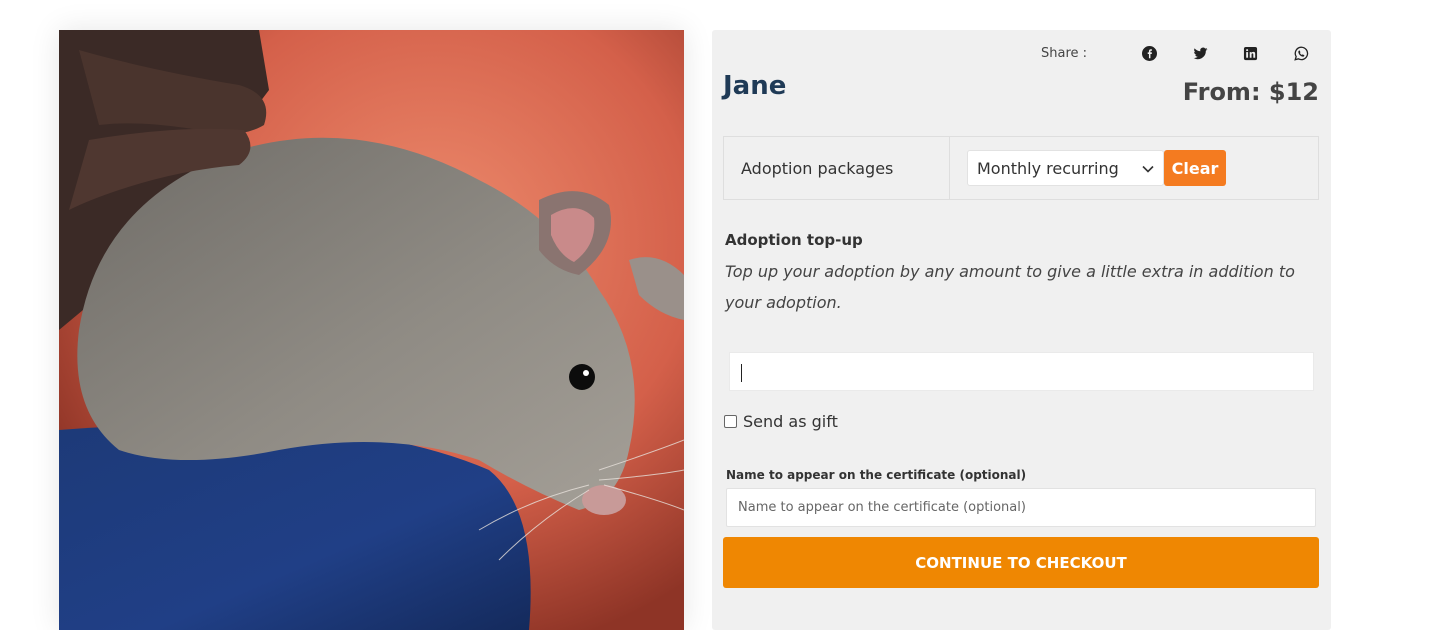 The image size is (1436, 630). Describe the element at coordinates (1021, 562) in the screenshot. I see `continue-to-checkout-button: CONTINUE TO CHECKOUT` at that location.